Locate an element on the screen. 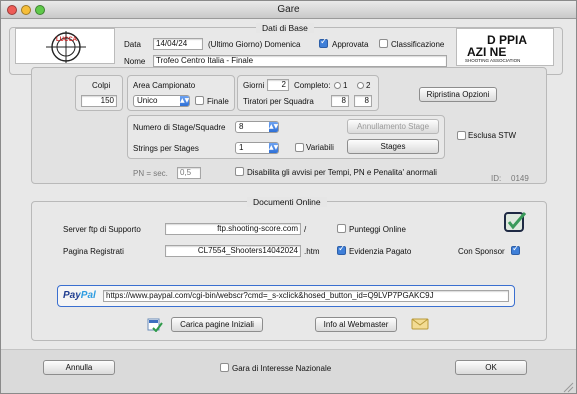 The height and width of the screenshot is (394, 577). email-icon is located at coordinates (420, 323).